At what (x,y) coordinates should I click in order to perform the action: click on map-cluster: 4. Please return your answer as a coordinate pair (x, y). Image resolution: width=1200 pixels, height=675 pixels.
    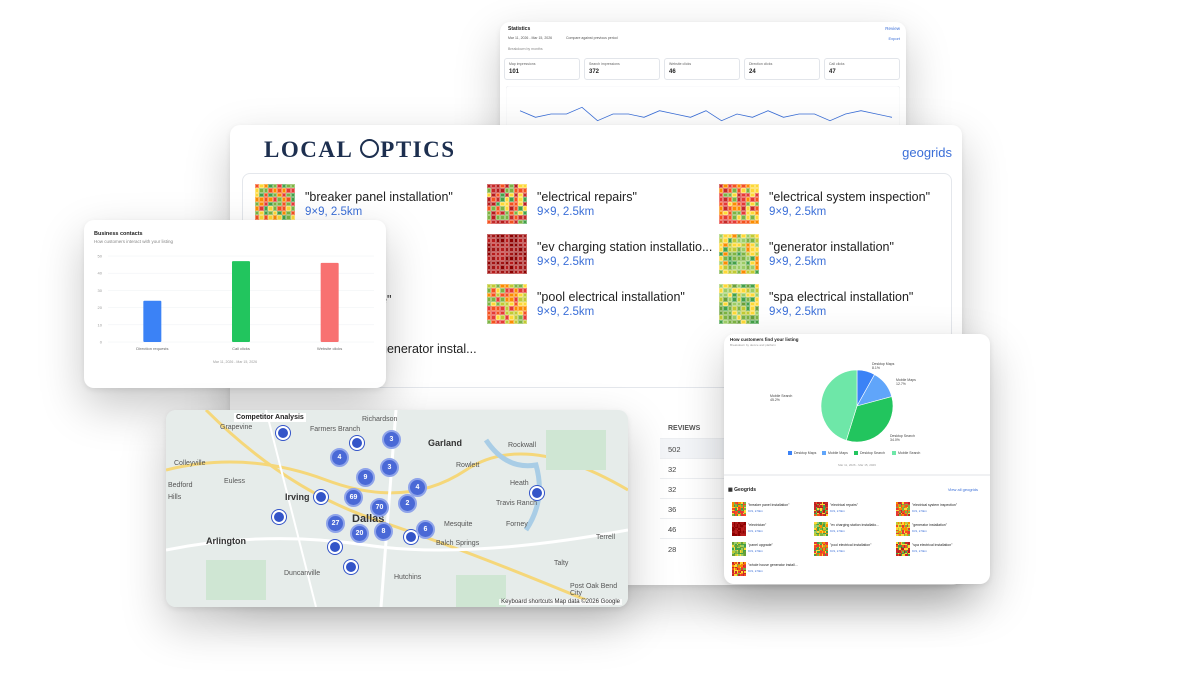
    Looking at the image, I should click on (339, 457).